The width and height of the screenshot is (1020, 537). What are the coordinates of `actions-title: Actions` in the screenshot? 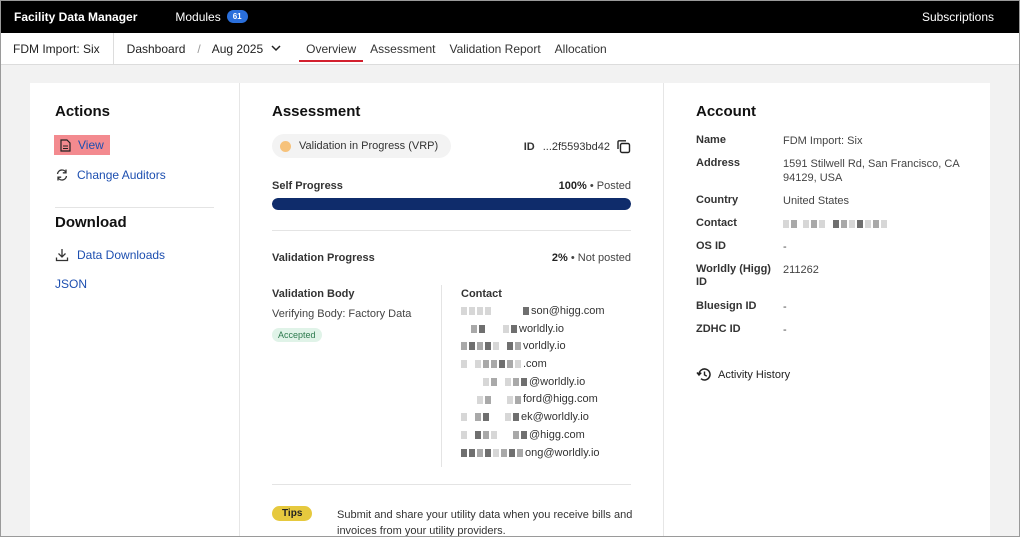 It's located at (83, 111).